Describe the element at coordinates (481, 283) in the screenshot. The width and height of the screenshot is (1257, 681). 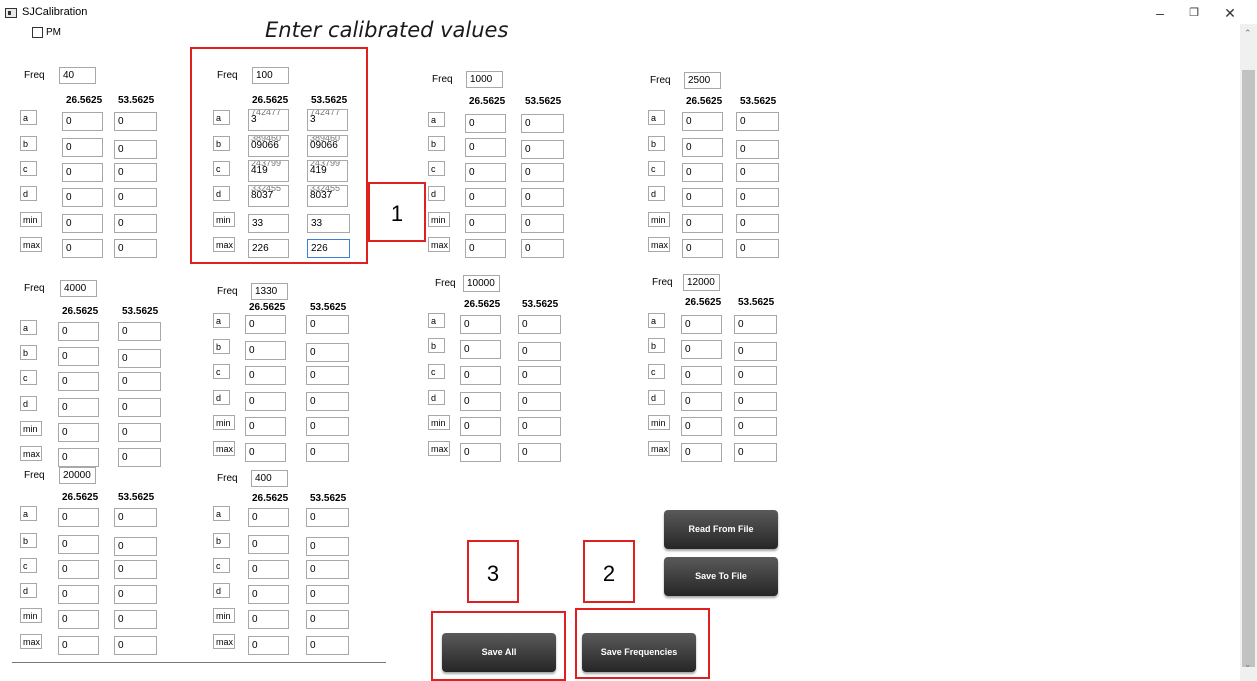
I see `freq-input: 10000` at that location.